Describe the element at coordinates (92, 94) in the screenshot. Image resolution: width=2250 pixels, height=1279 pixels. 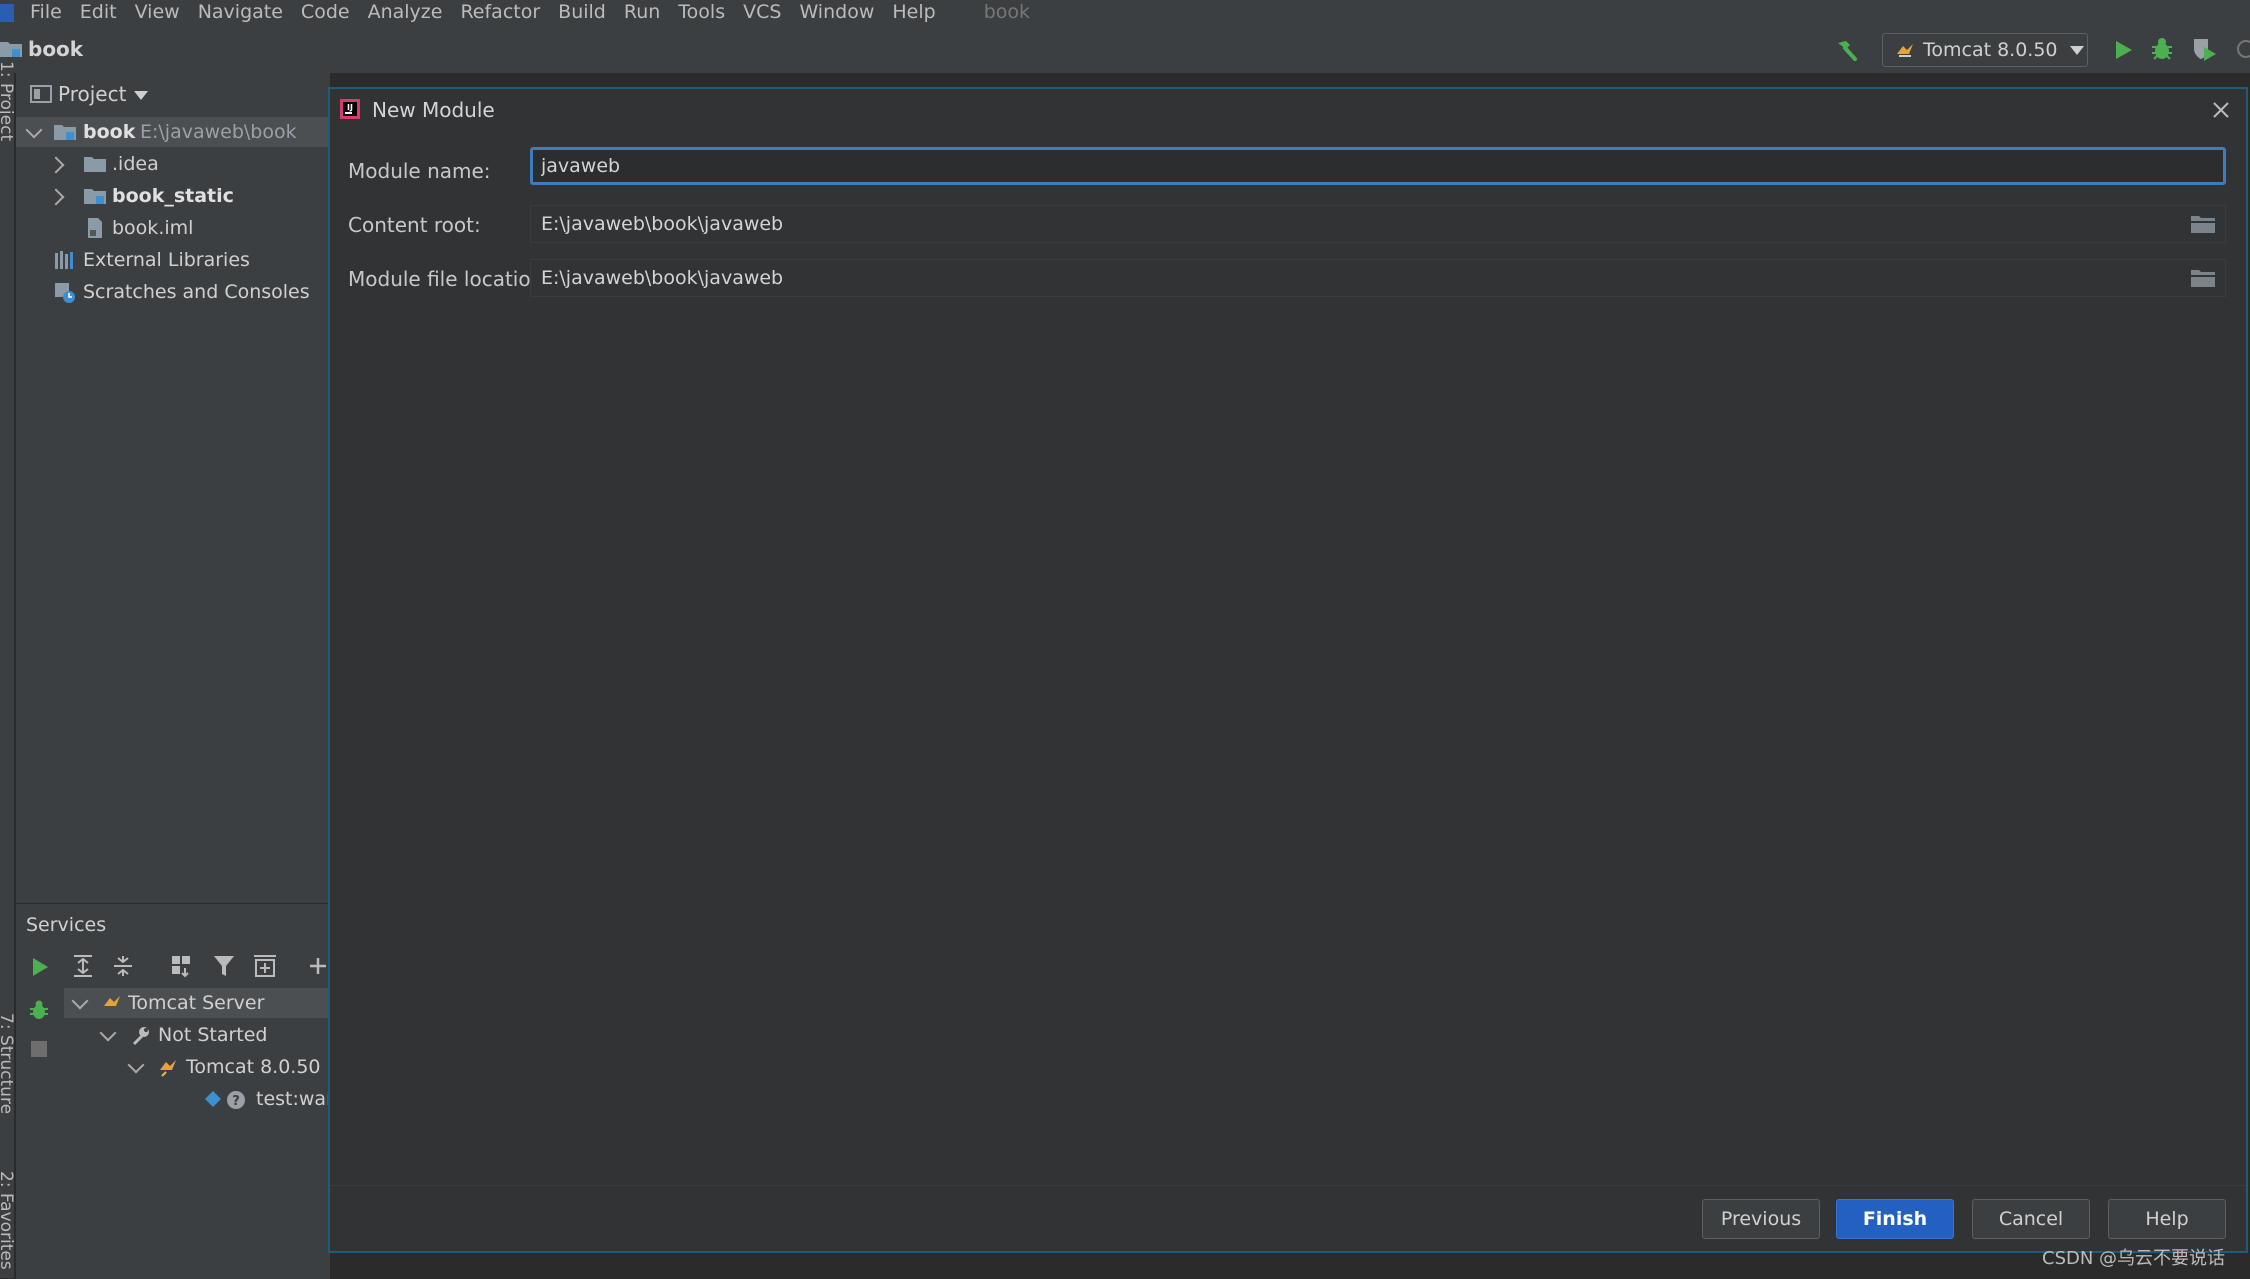
I see `project-view-title: Project` at that location.